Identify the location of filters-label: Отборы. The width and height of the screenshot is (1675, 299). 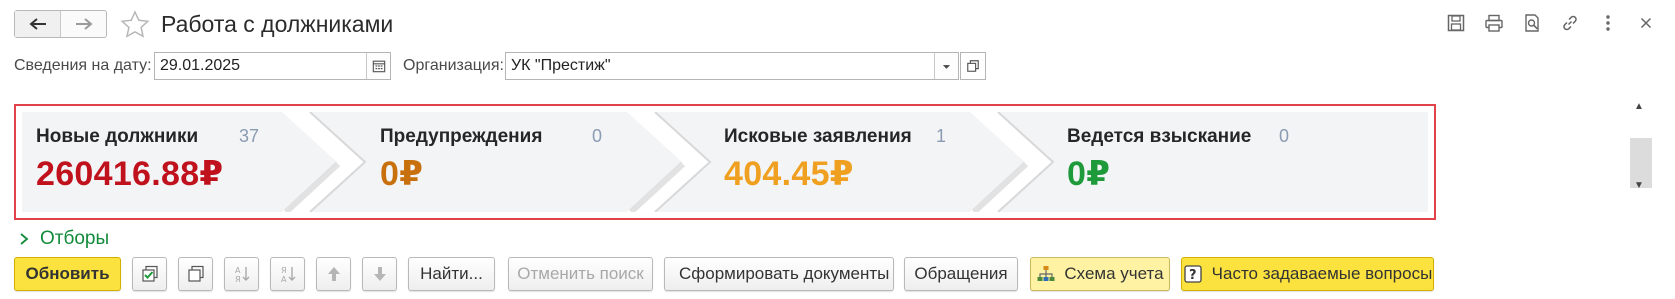
(74, 239).